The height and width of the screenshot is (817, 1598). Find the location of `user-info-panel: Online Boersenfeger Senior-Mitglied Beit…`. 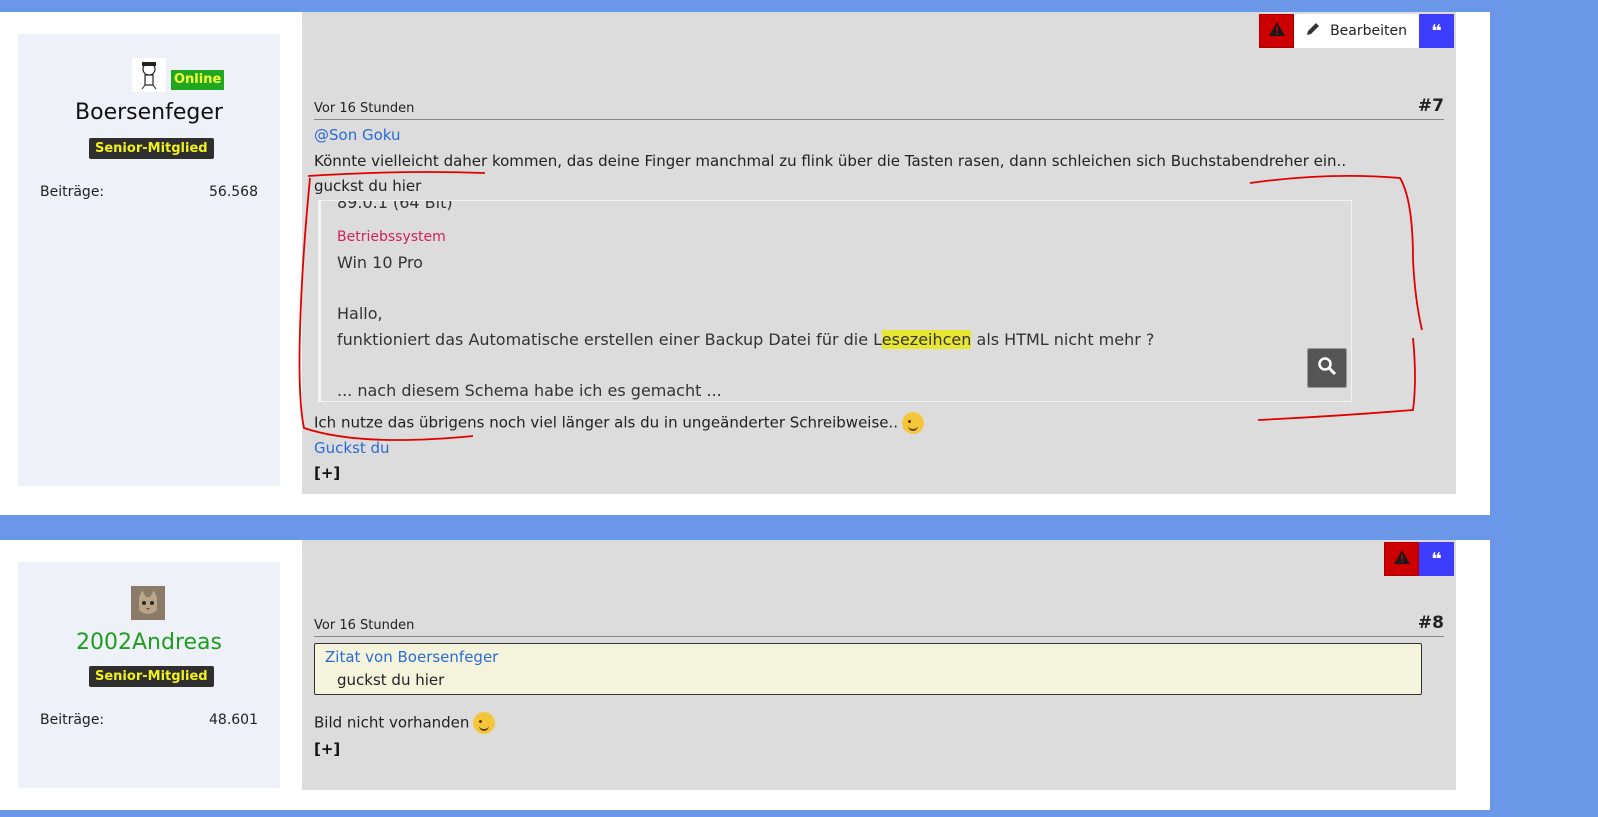

user-info-panel: Online Boersenfeger Senior-Mitglied Beit… is located at coordinates (149, 260).